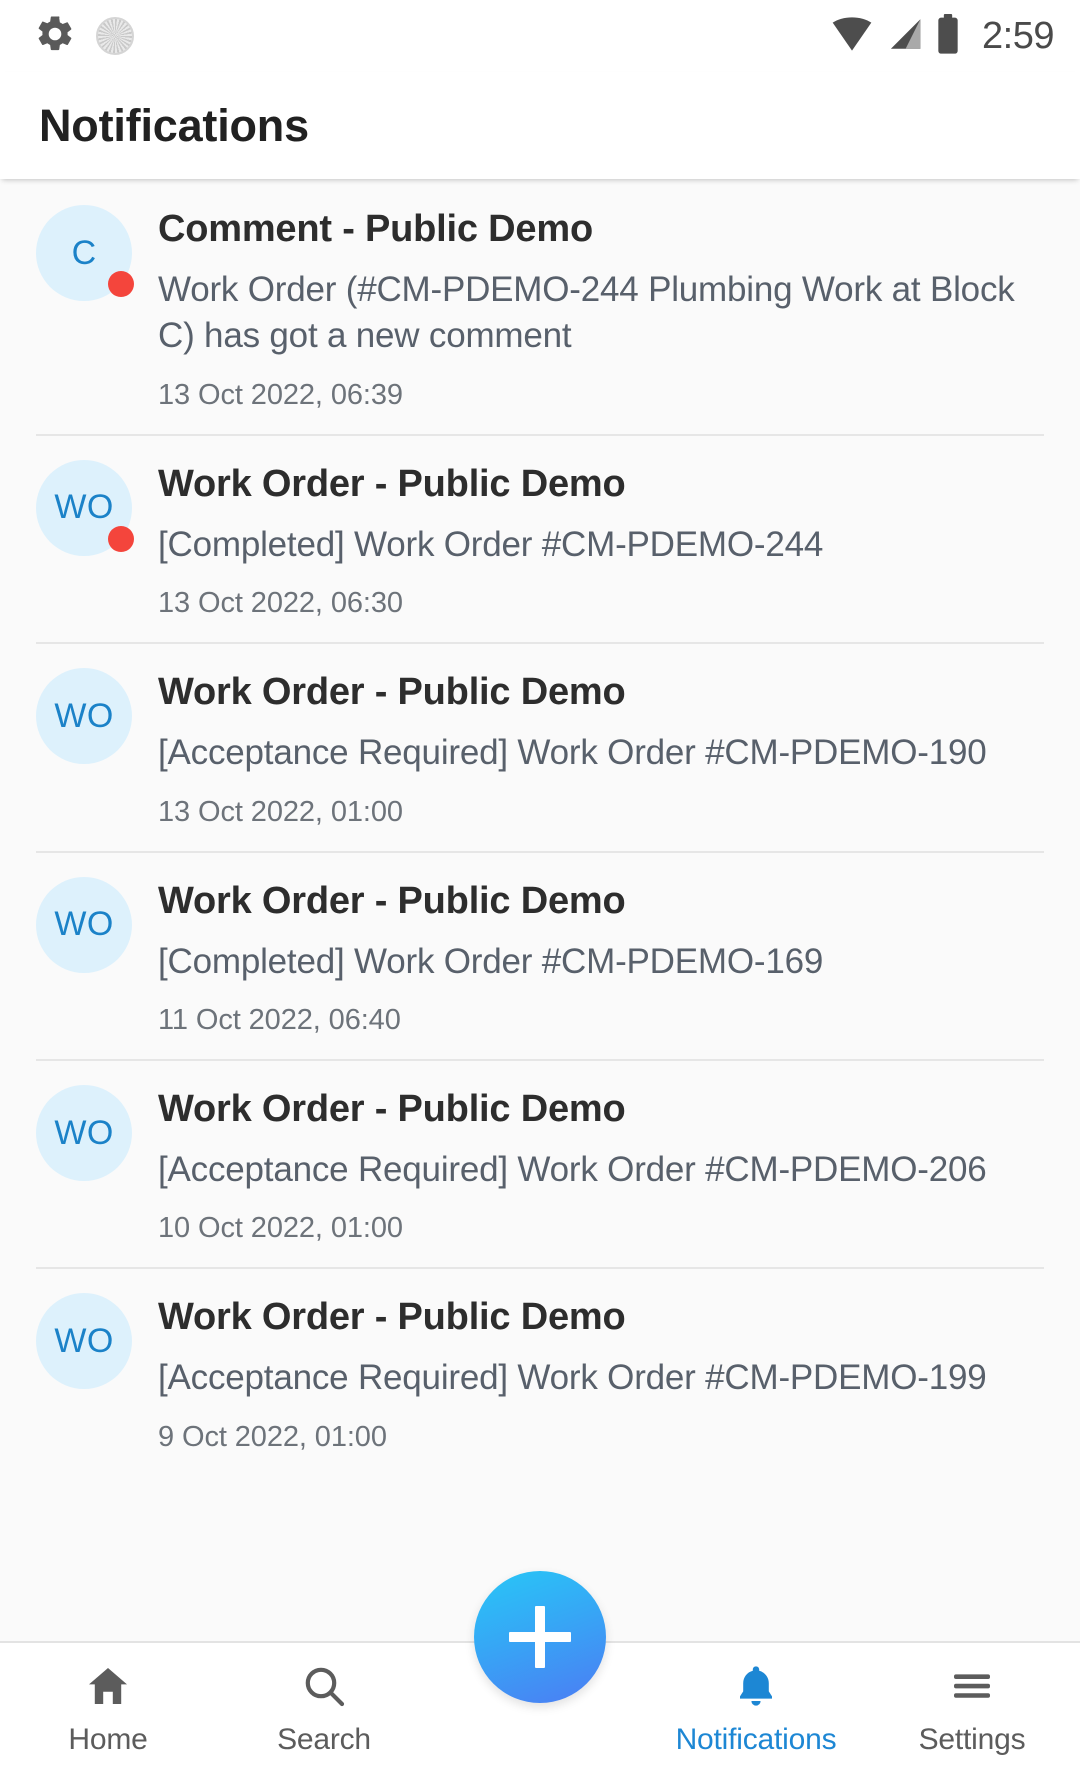 The image size is (1080, 1789). I want to click on nav-item-settings: Settings, so click(972, 1709).